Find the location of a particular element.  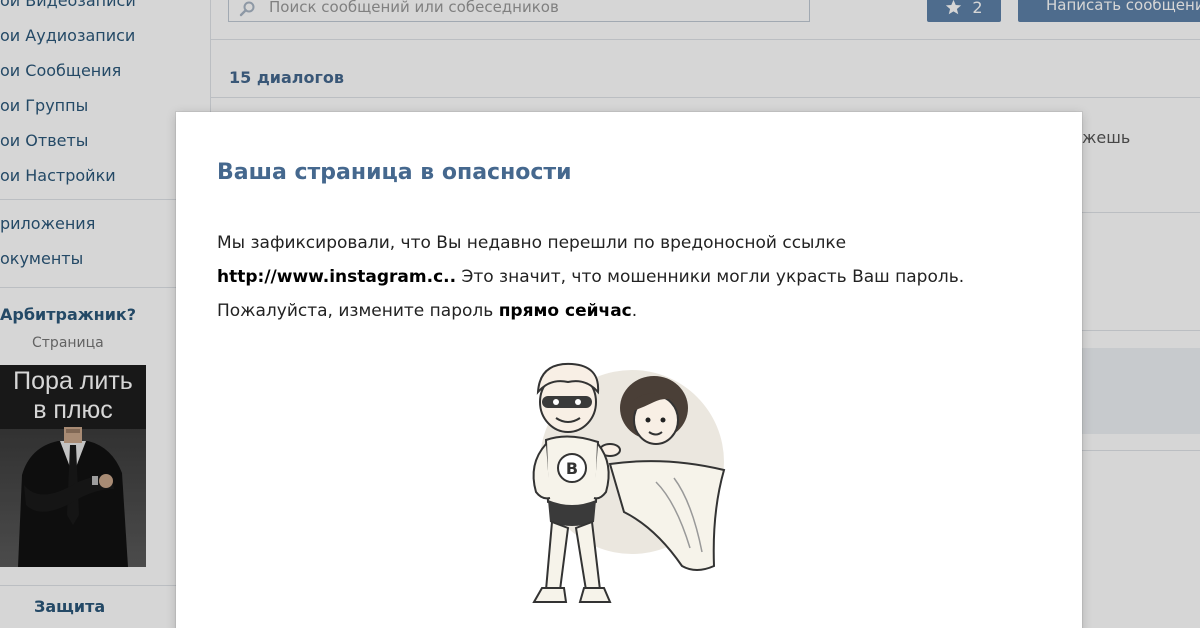

malicious-link: http://www.instagram.c.. is located at coordinates (337, 277).